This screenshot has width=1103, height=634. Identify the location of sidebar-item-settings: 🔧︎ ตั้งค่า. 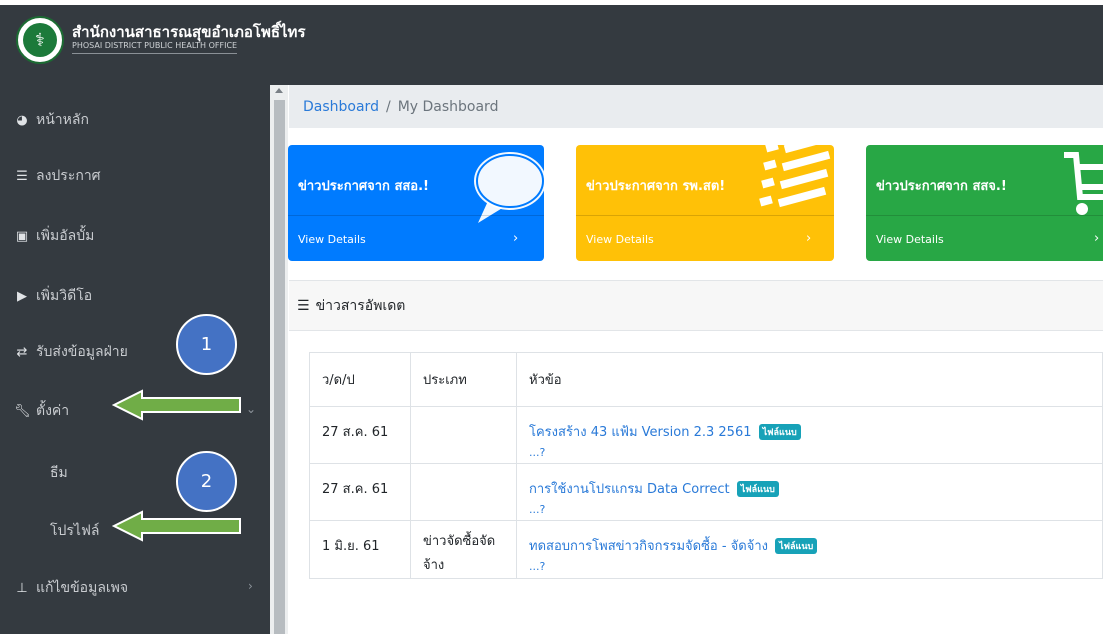
(41, 411).